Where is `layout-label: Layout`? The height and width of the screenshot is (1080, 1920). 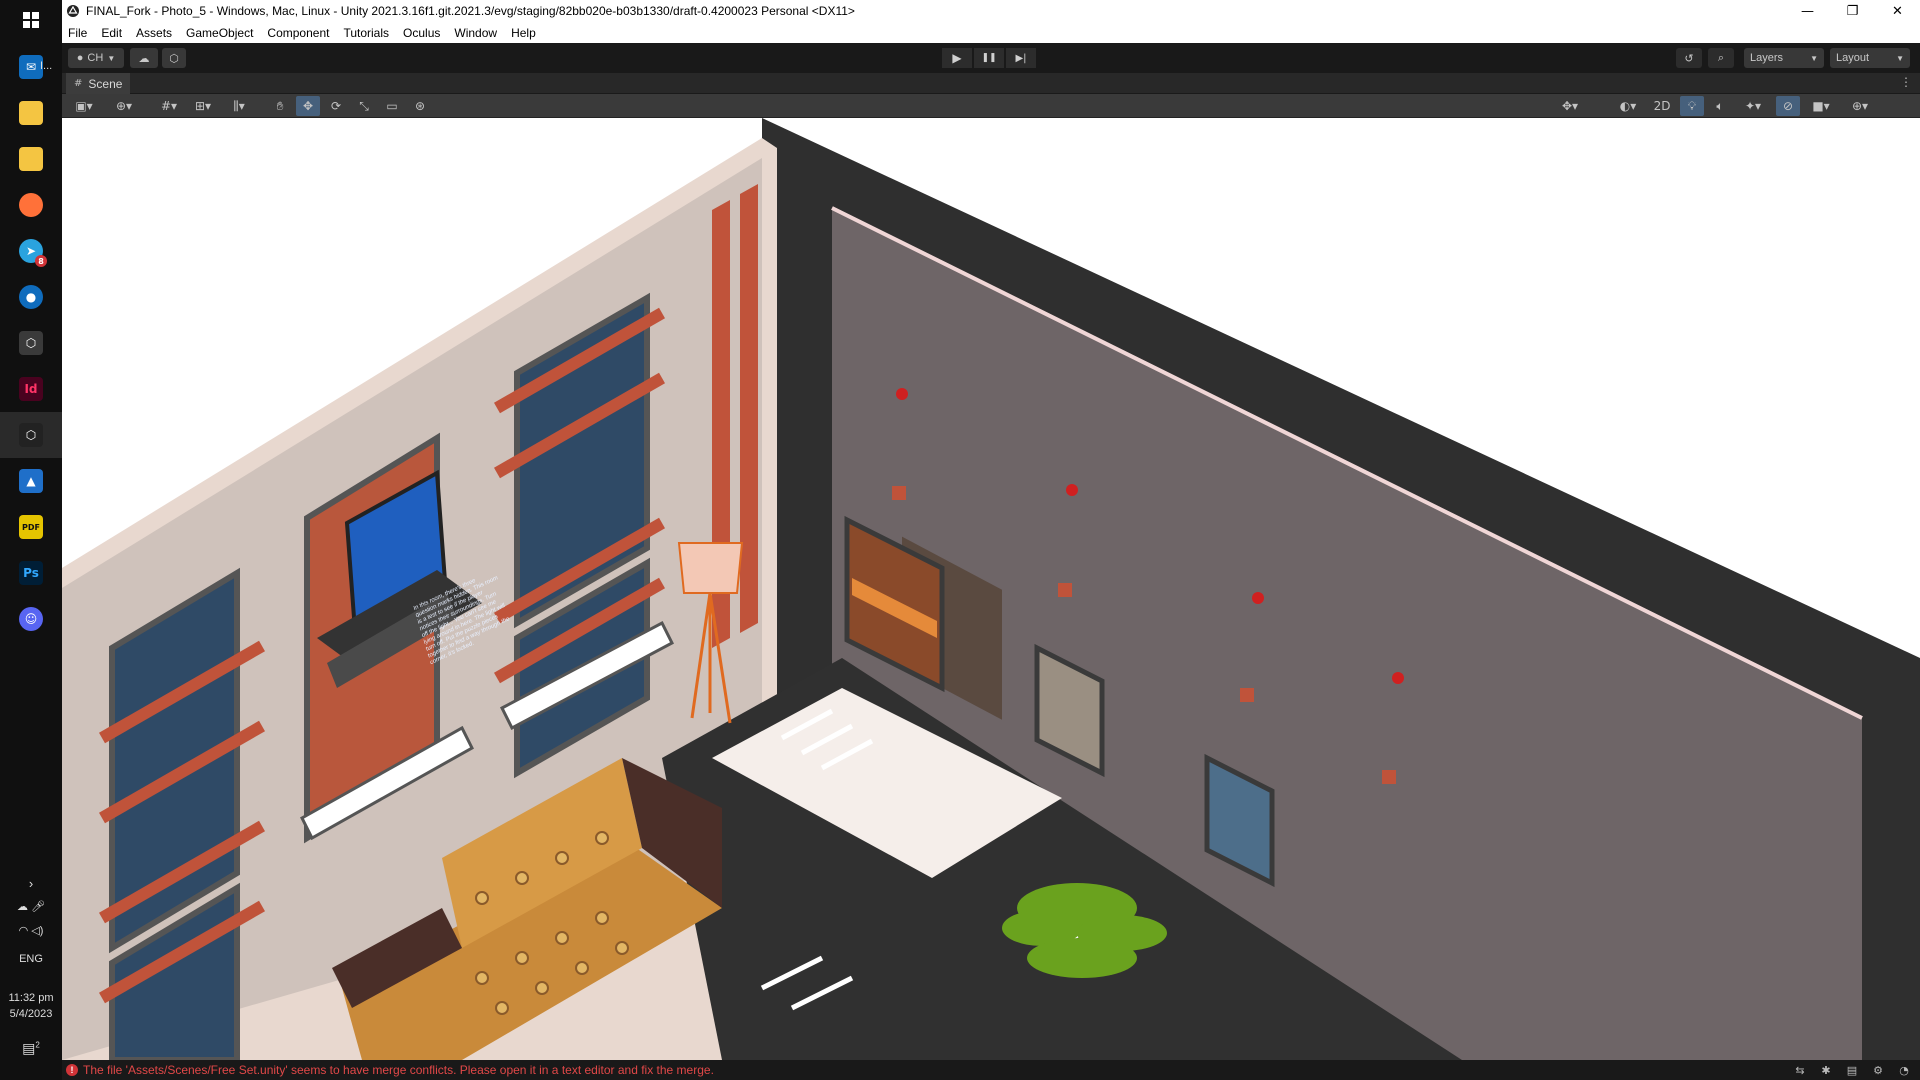 layout-label: Layout is located at coordinates (1853, 58).